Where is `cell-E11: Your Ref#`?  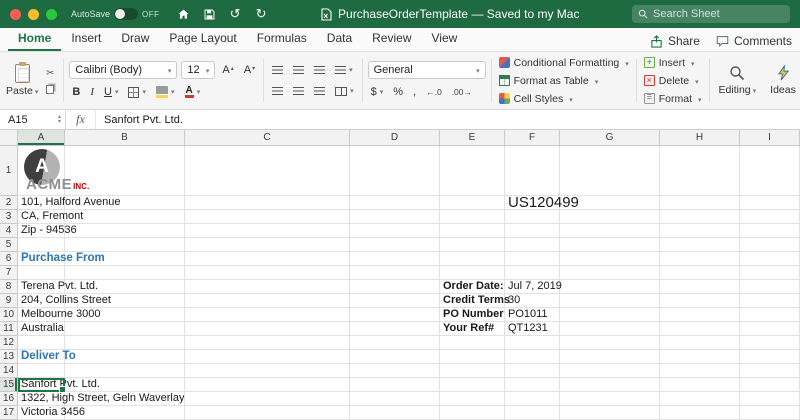 cell-E11: Your Ref# is located at coordinates (472, 329).